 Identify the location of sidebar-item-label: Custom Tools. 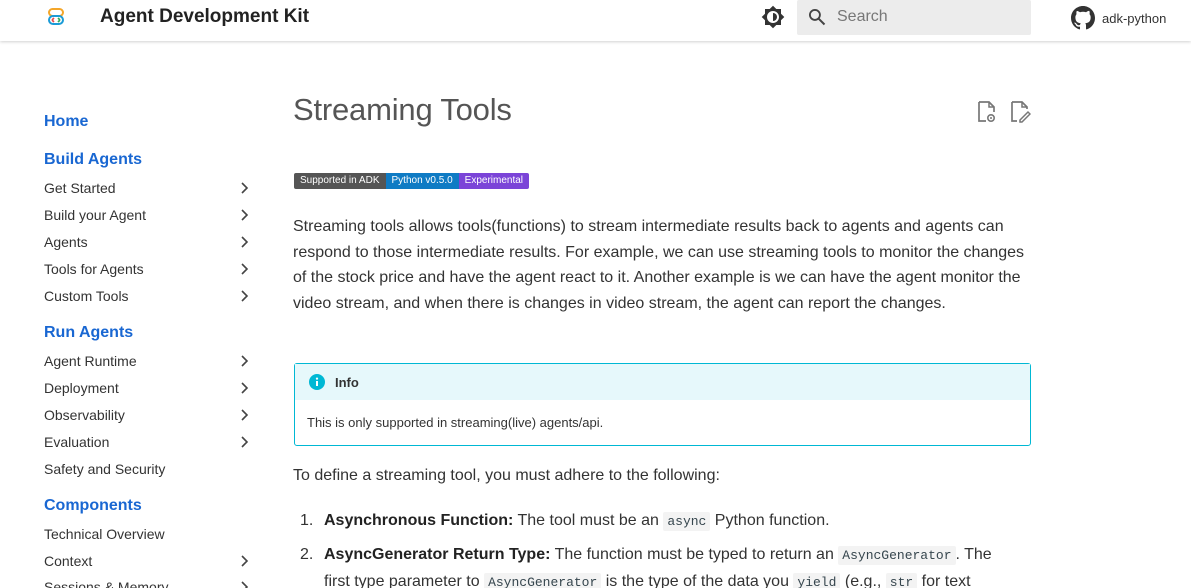
(86, 296).